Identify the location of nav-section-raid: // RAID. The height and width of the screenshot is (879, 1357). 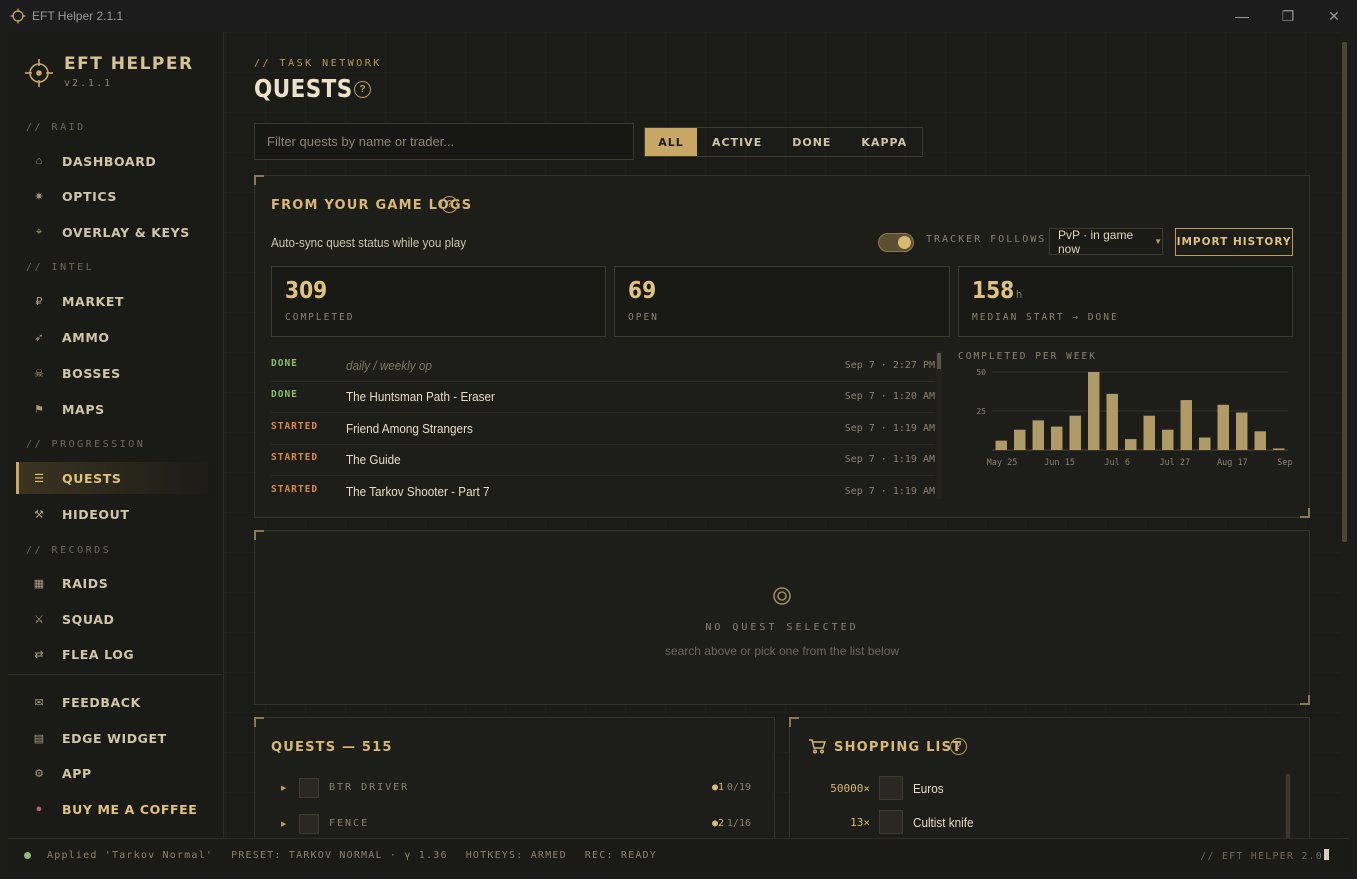
(56, 127).